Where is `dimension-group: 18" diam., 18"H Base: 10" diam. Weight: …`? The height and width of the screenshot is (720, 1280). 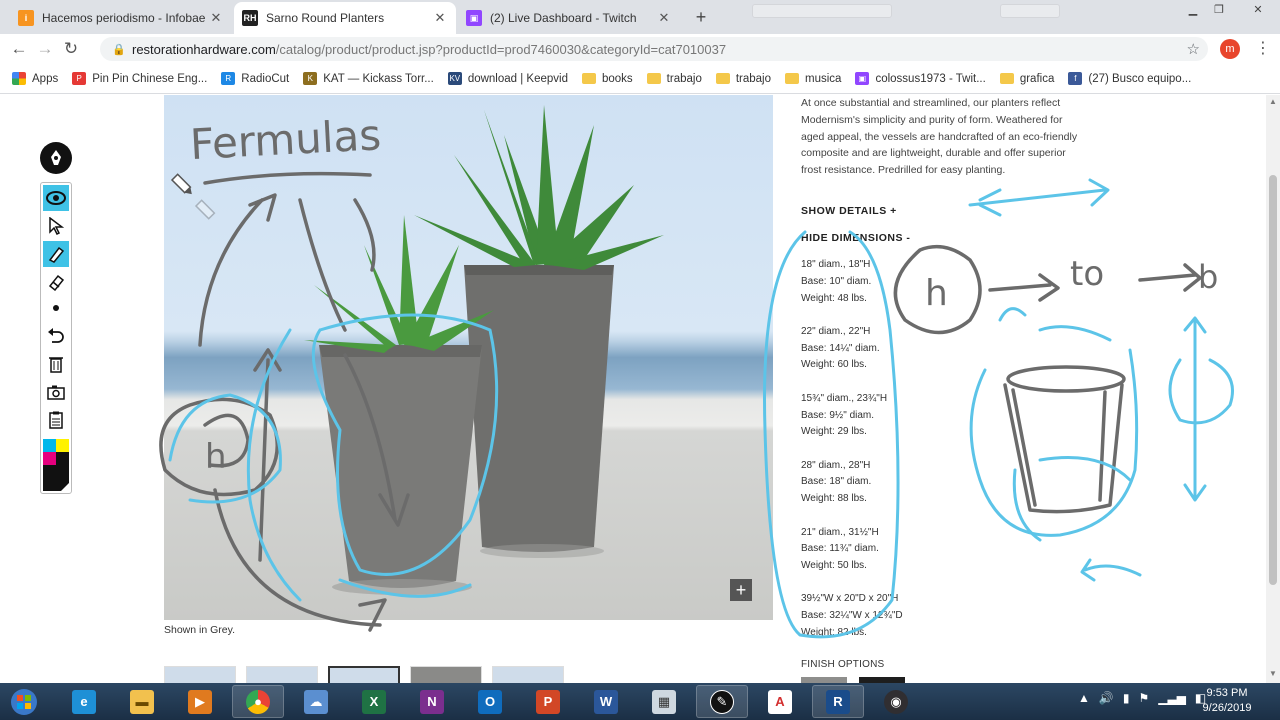 dimension-group: 18" diam., 18"H Base: 10" diam. Weight: … is located at coordinates (836, 281).